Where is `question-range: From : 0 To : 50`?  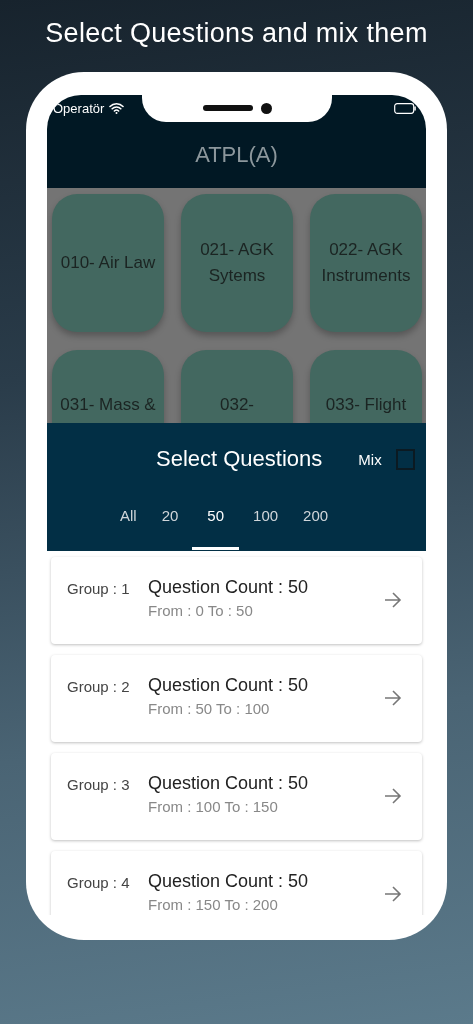 question-range: From : 0 To : 50 is located at coordinates (201, 610).